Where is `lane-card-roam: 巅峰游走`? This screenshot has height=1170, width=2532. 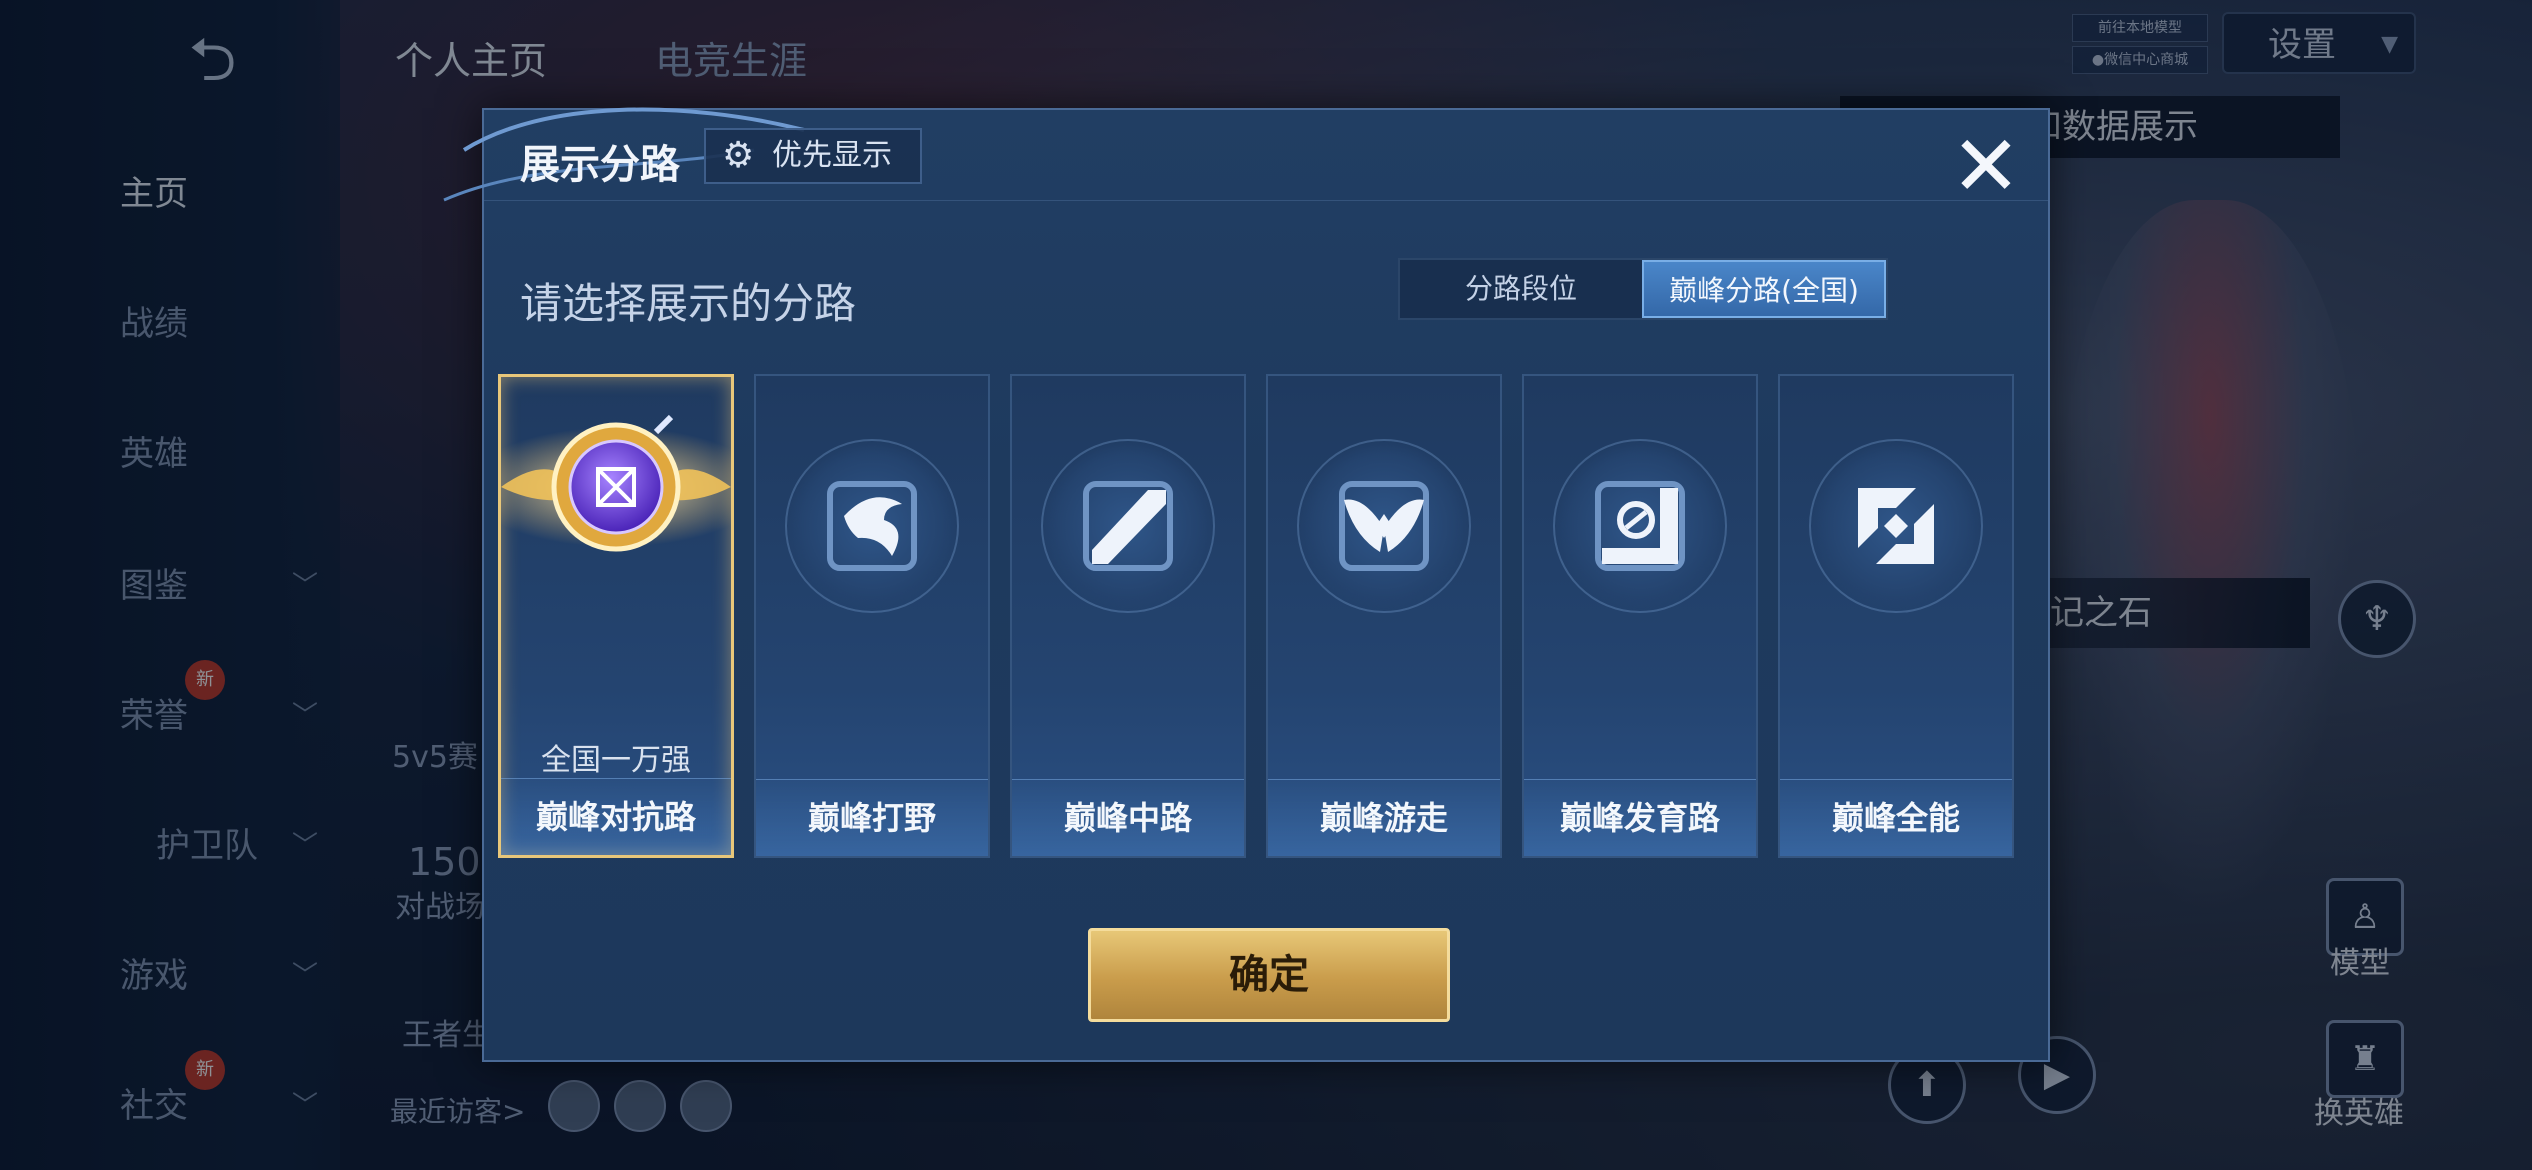 lane-card-roam: 巅峰游走 is located at coordinates (1384, 616).